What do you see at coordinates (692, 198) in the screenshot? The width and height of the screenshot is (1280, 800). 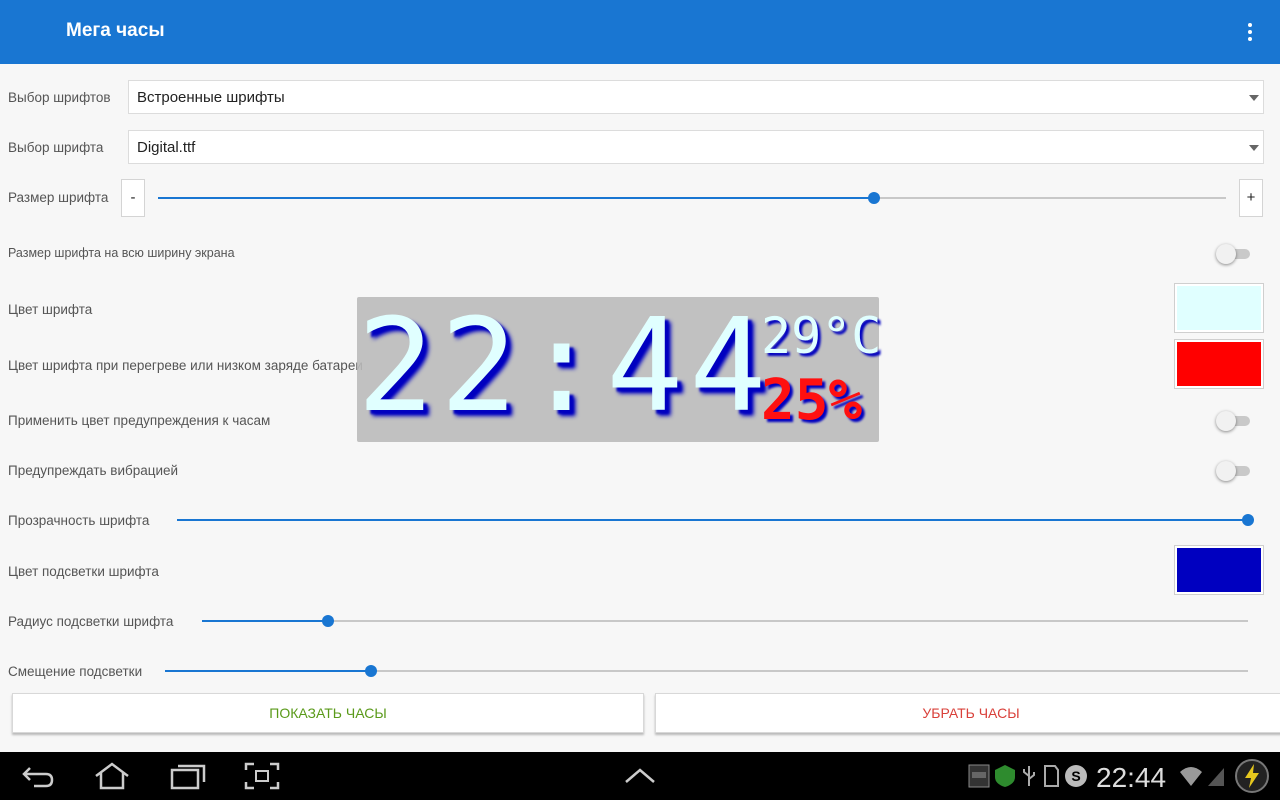 I see `font-size-slider` at bounding box center [692, 198].